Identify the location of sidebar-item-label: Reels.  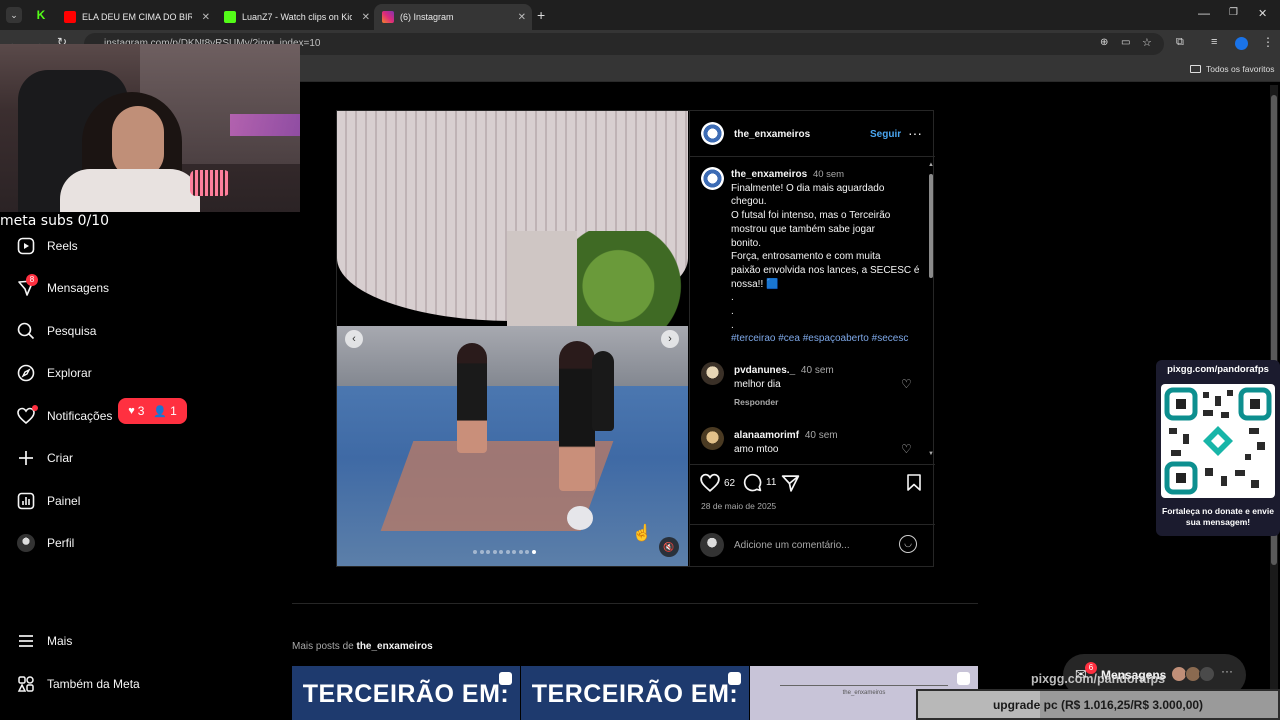
(62, 246).